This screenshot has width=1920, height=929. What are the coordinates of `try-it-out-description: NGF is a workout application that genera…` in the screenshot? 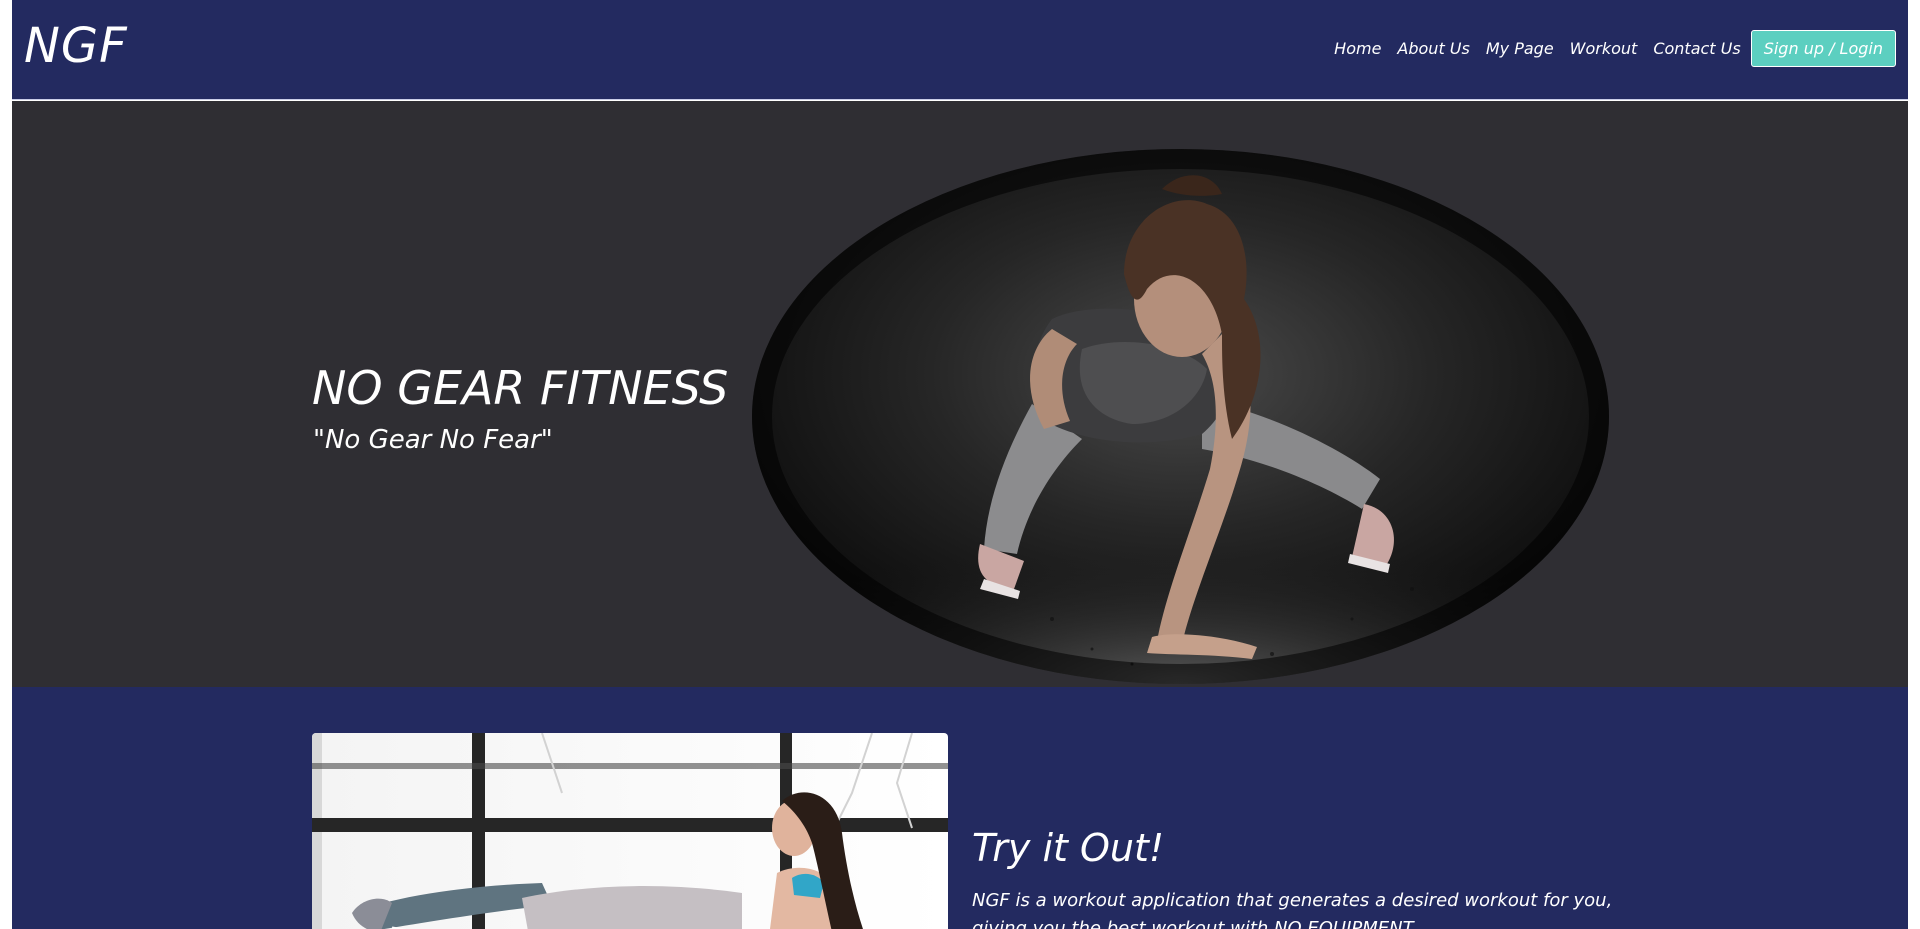 It's located at (1292, 909).